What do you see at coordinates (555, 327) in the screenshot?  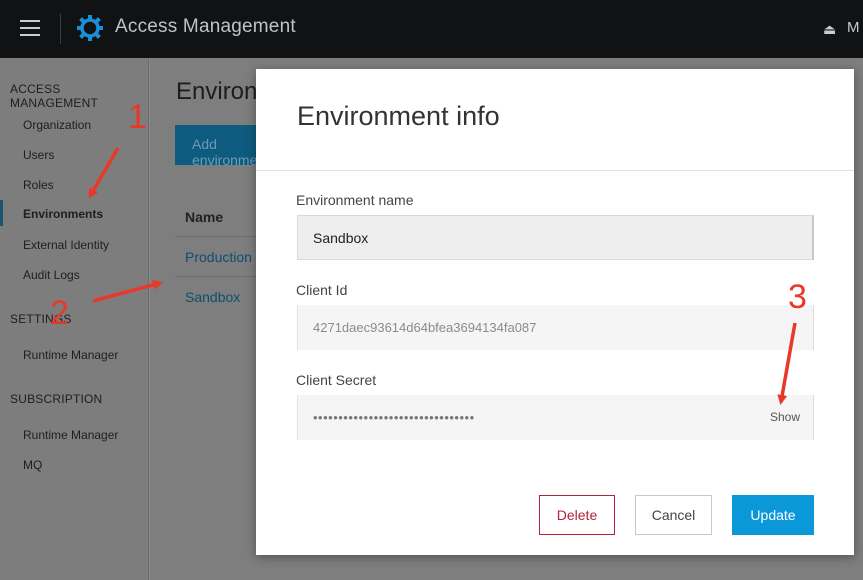 I see `client-id-field: 4271daec93614d64bfea3694134fa087` at bounding box center [555, 327].